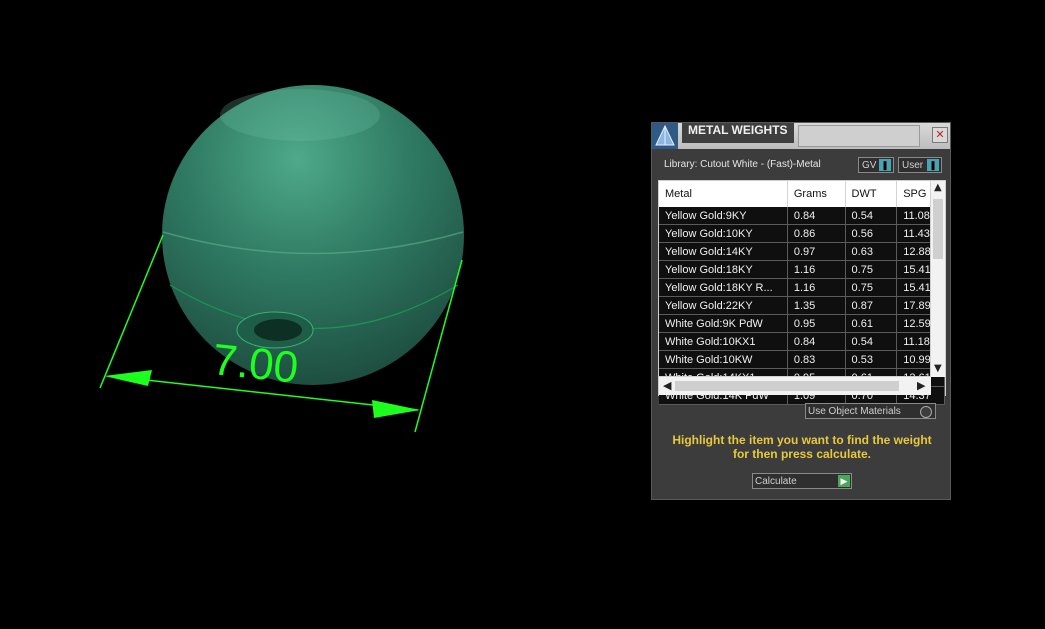 The width and height of the screenshot is (1045, 629). Describe the element at coordinates (816, 233) in the screenshot. I see `cell-grams: 0.86` at that location.